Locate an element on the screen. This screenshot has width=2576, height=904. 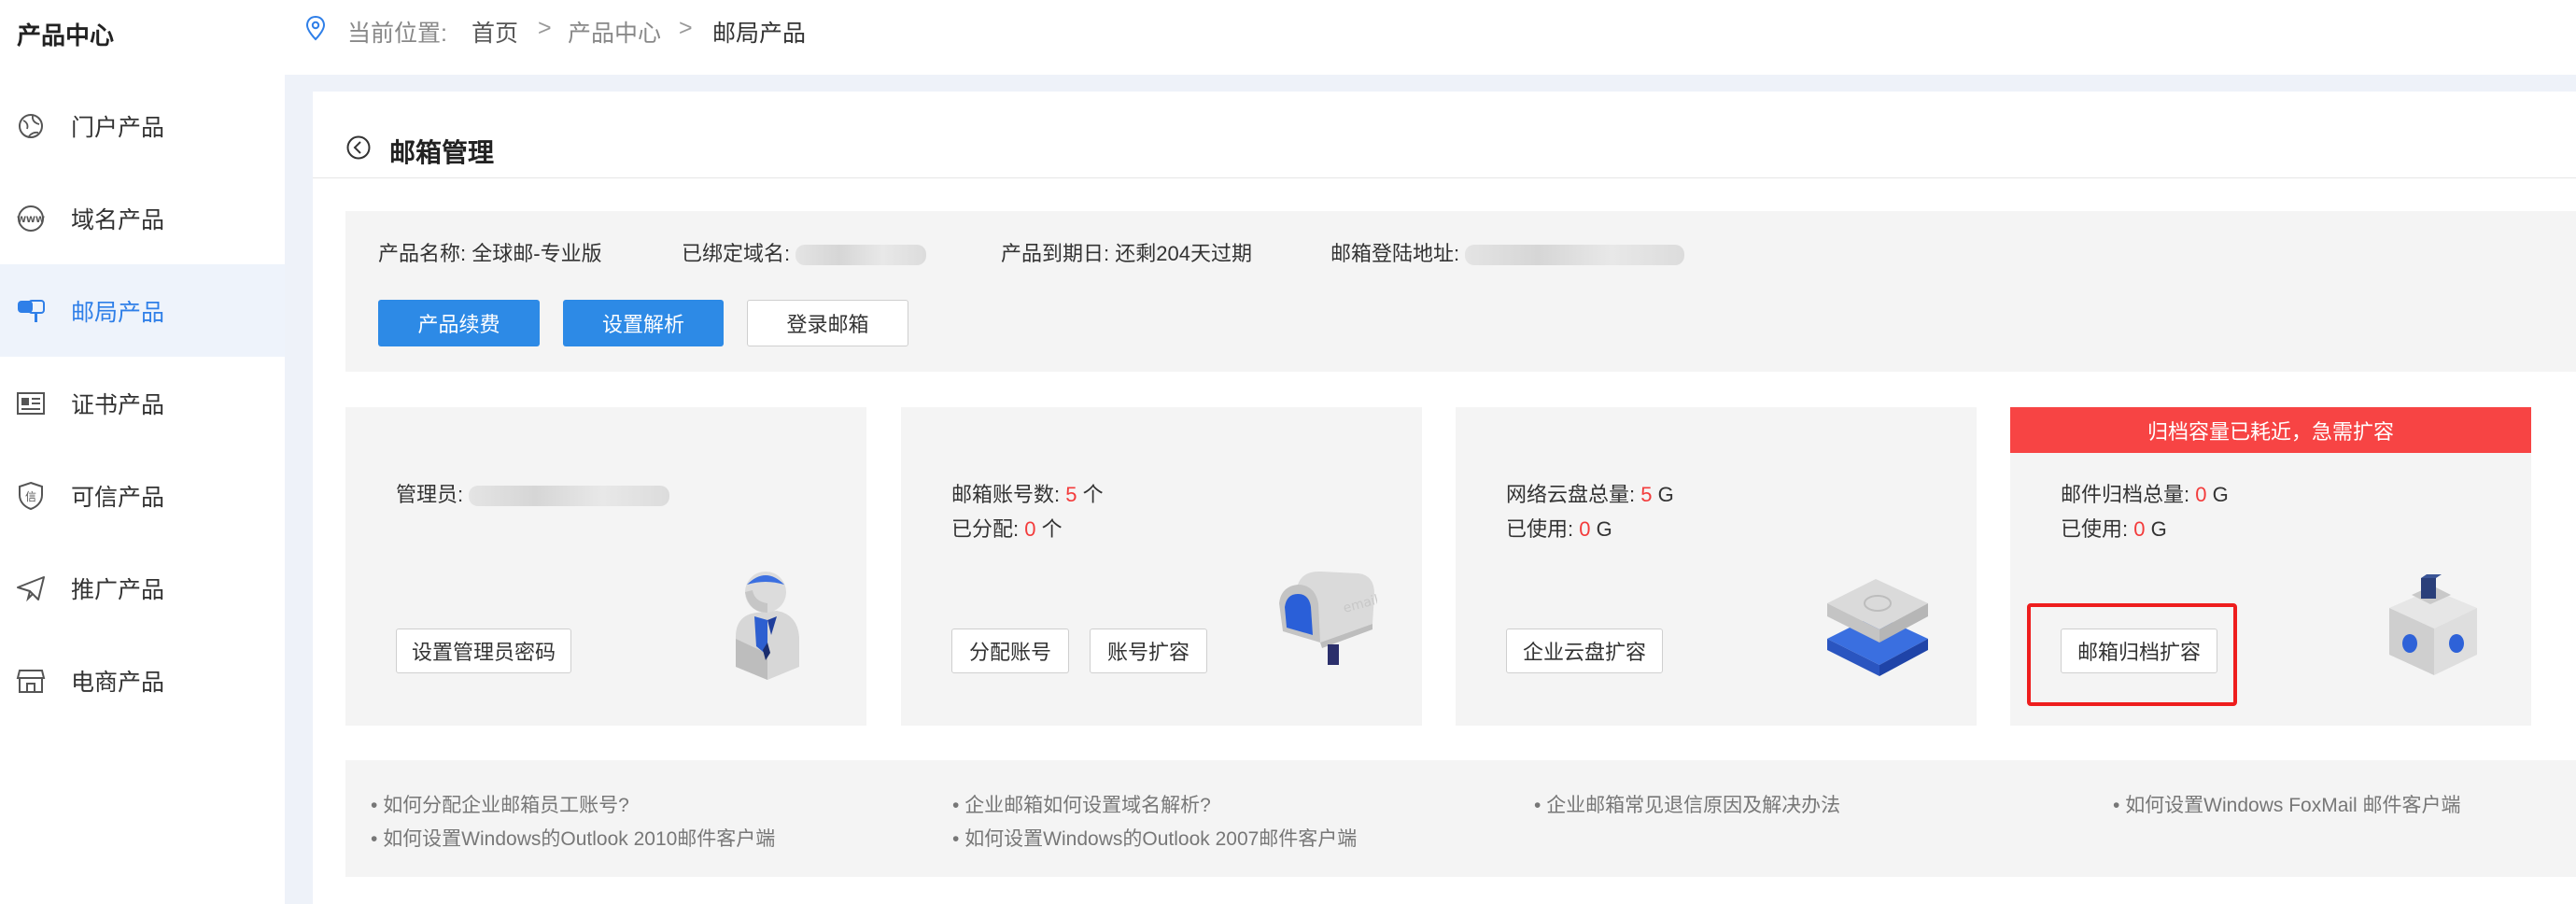
product-name: 产品名称: 全球邮-专业版 is located at coordinates (490, 252).